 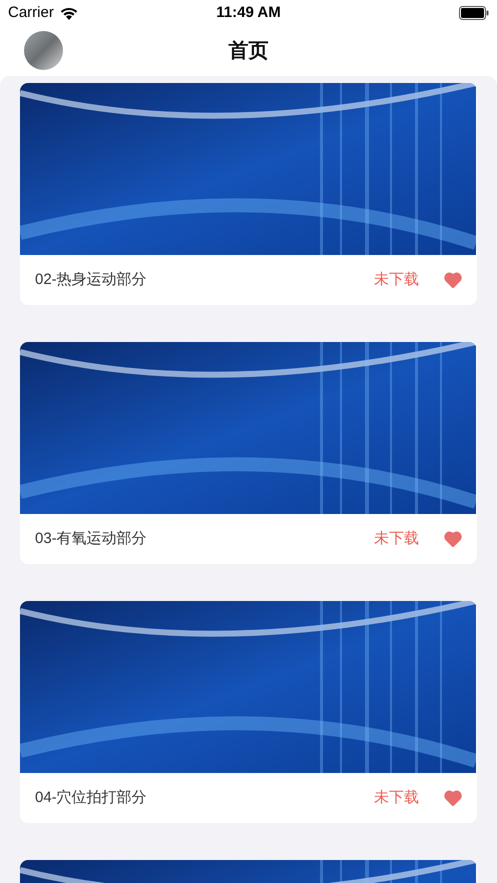 I want to click on video-title: 04-穴位拍打部分, so click(x=91, y=798).